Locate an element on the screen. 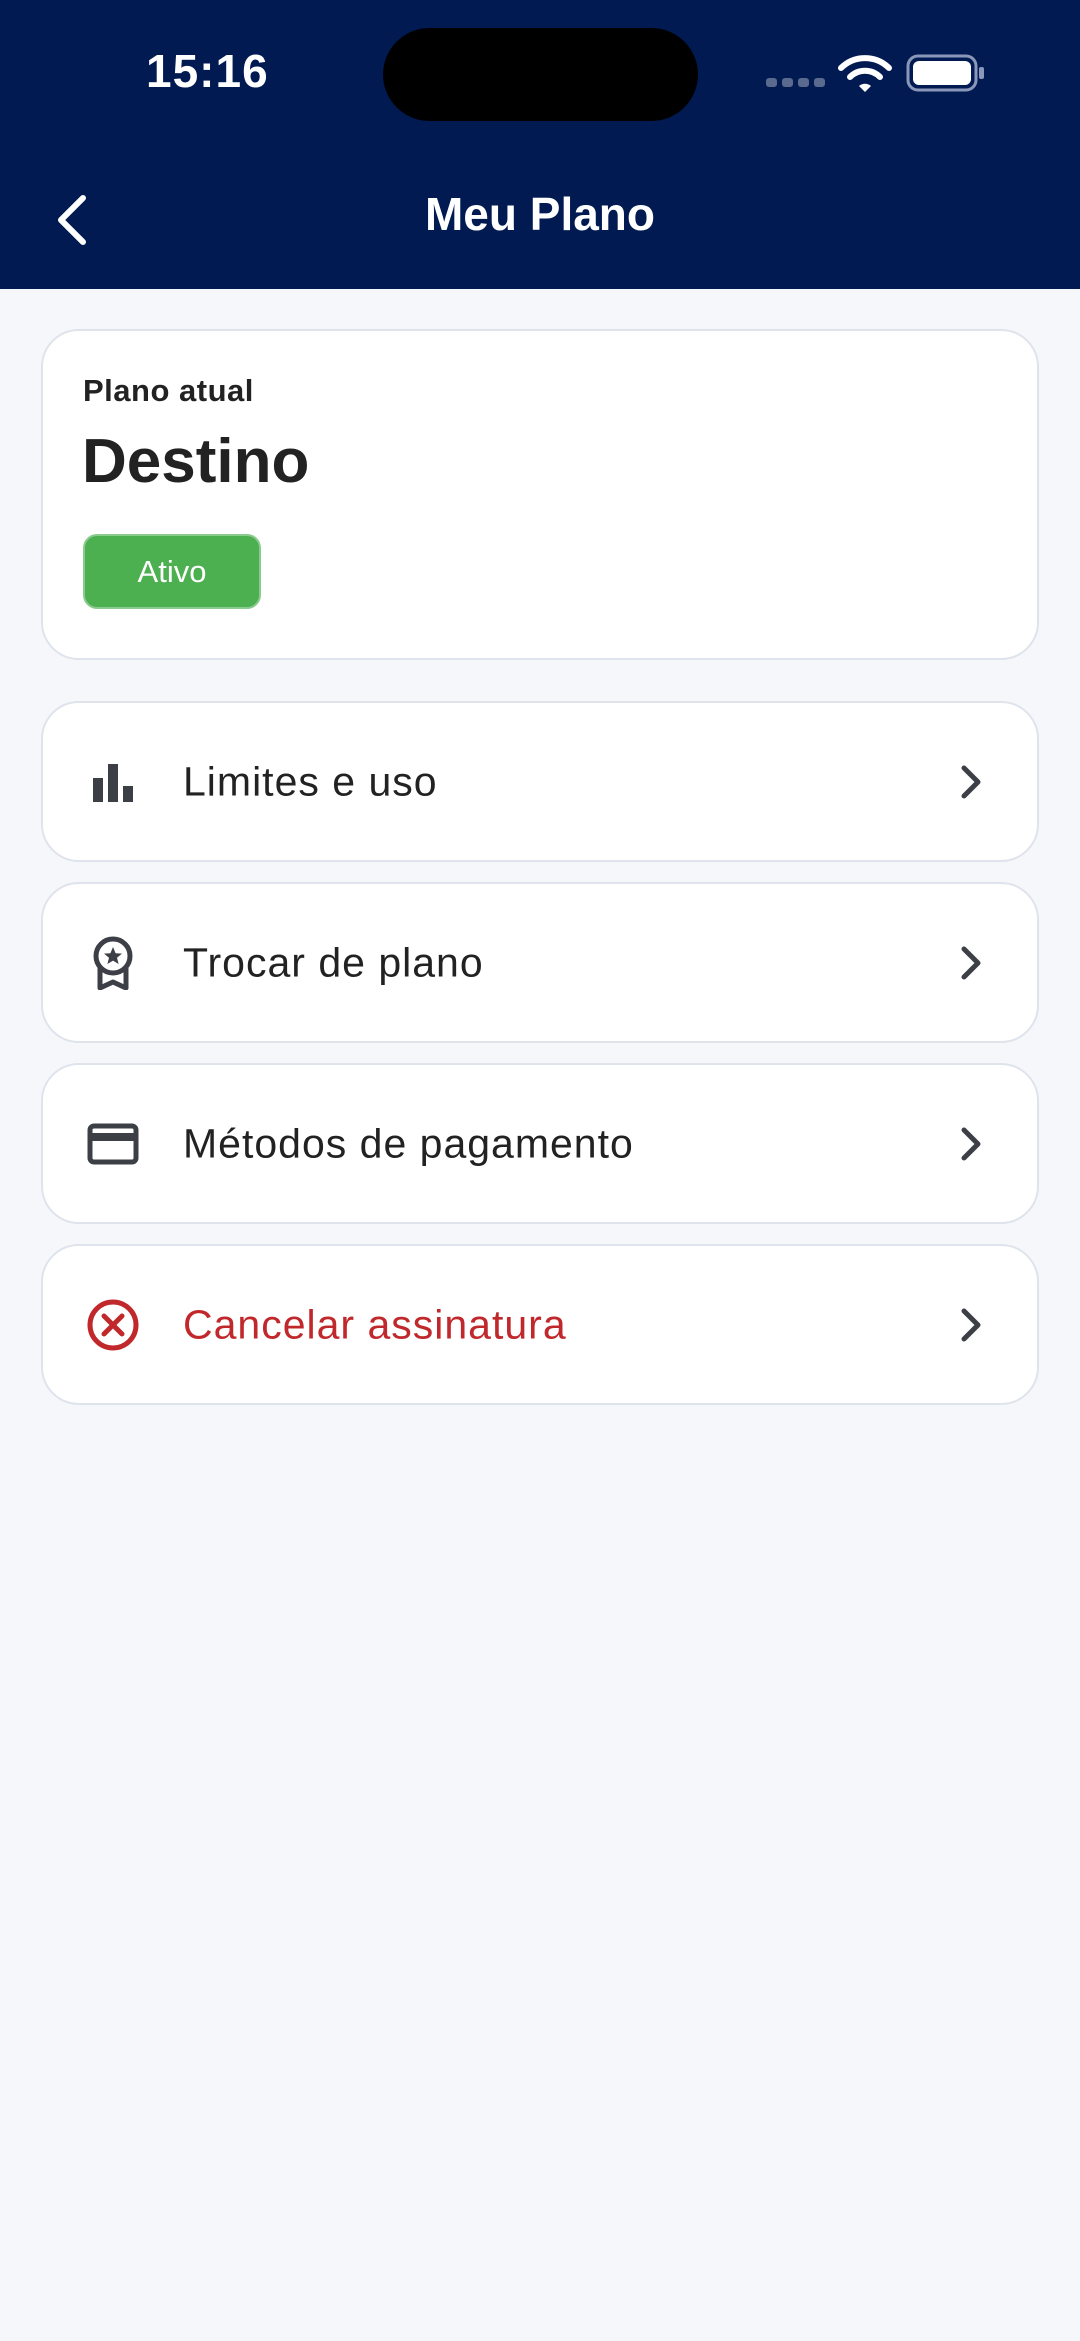  dynamic-island is located at coordinates (540, 74).